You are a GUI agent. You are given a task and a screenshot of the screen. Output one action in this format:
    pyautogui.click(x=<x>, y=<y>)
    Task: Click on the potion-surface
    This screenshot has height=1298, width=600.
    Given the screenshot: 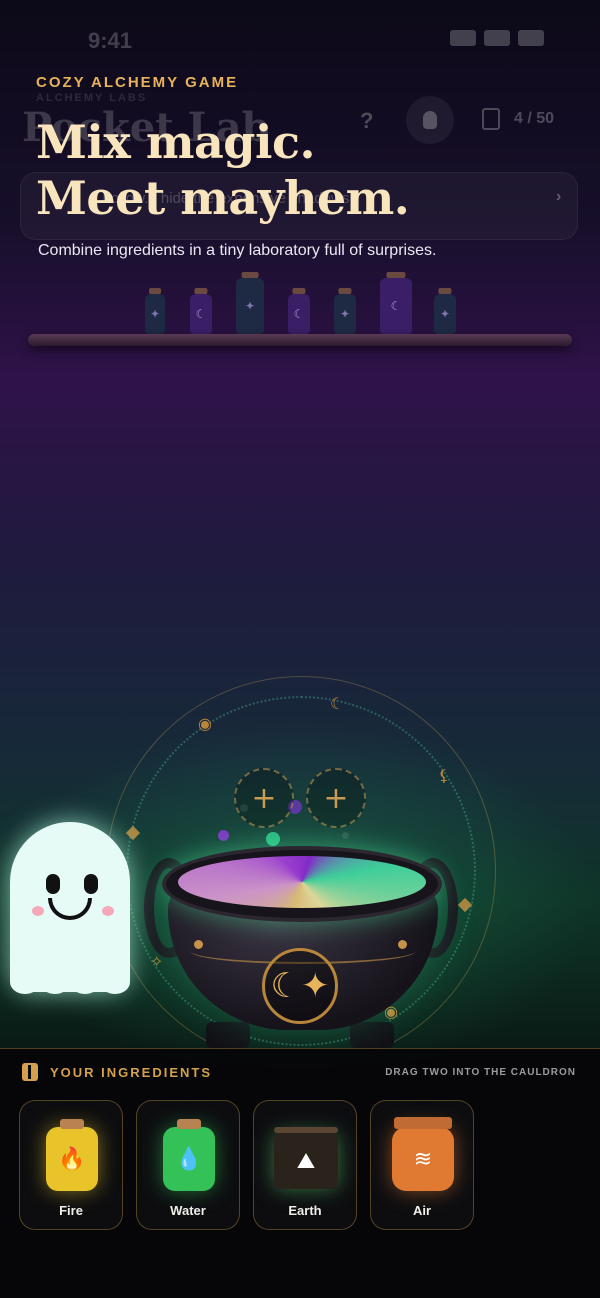 What is the action you would take?
    pyautogui.click(x=302, y=882)
    